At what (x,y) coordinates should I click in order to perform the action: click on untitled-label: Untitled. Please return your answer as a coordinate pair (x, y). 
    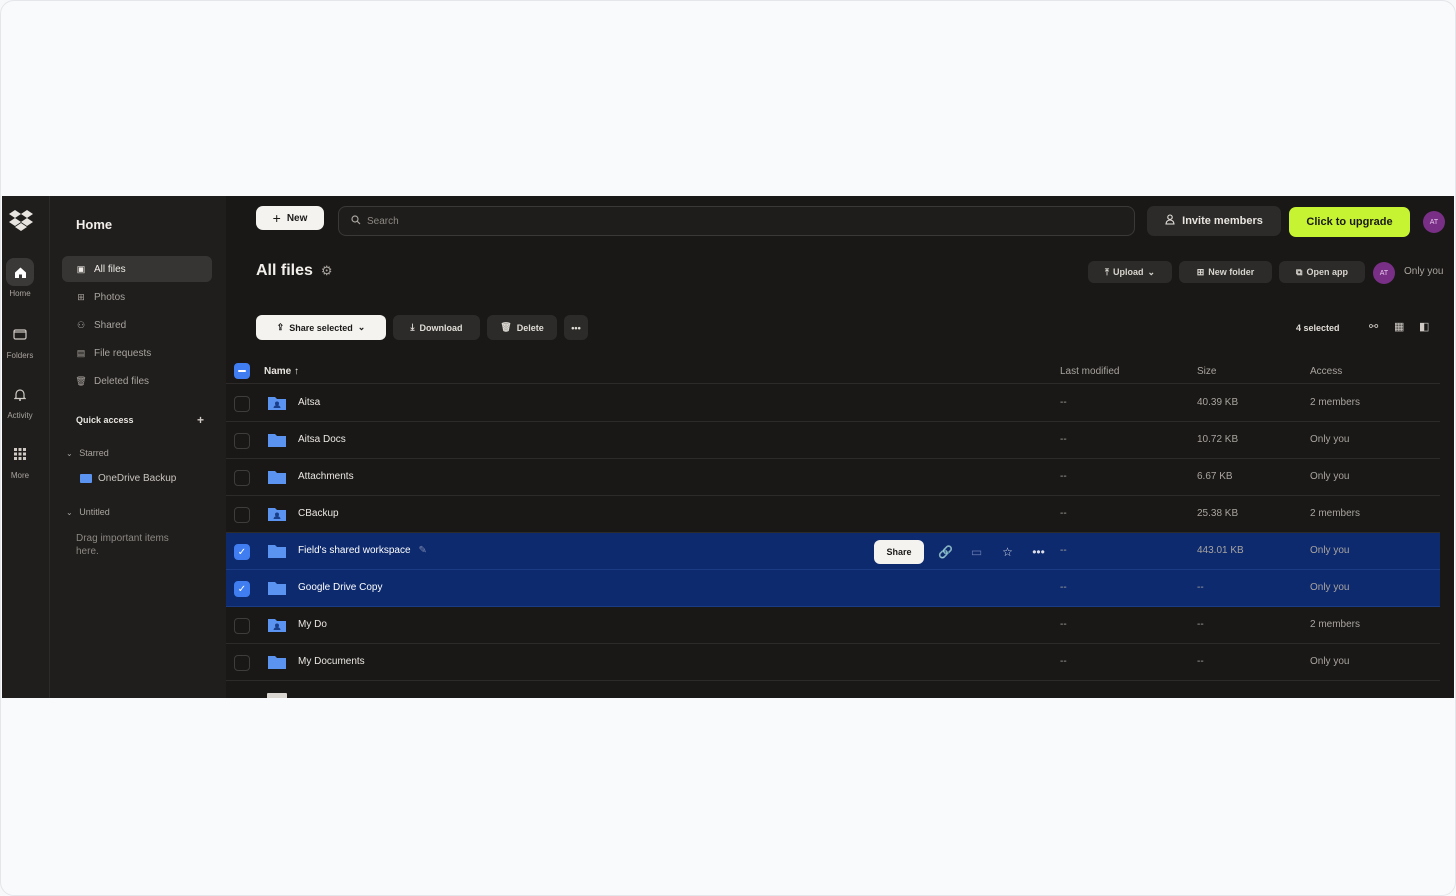
    Looking at the image, I should click on (94, 512).